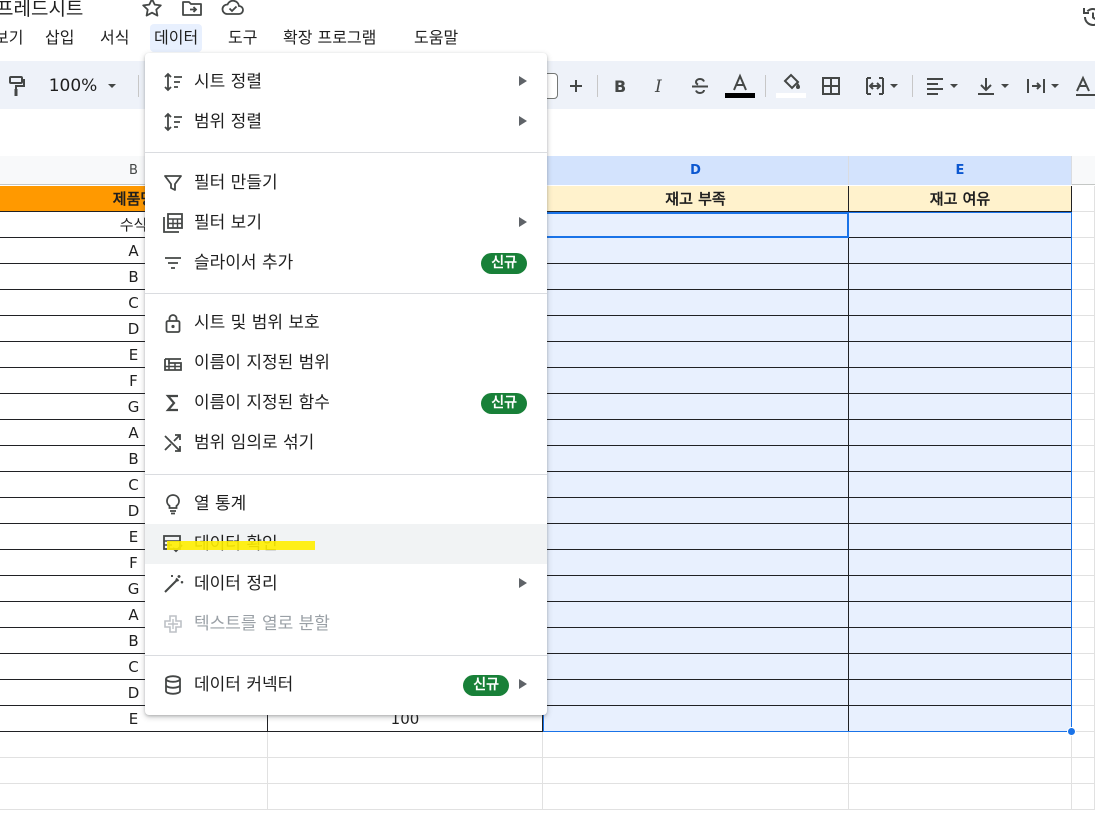 The height and width of the screenshot is (820, 1095). Describe the element at coordinates (346, 223) in the screenshot. I see `menu-item-filter-views: 필터 보기` at that location.